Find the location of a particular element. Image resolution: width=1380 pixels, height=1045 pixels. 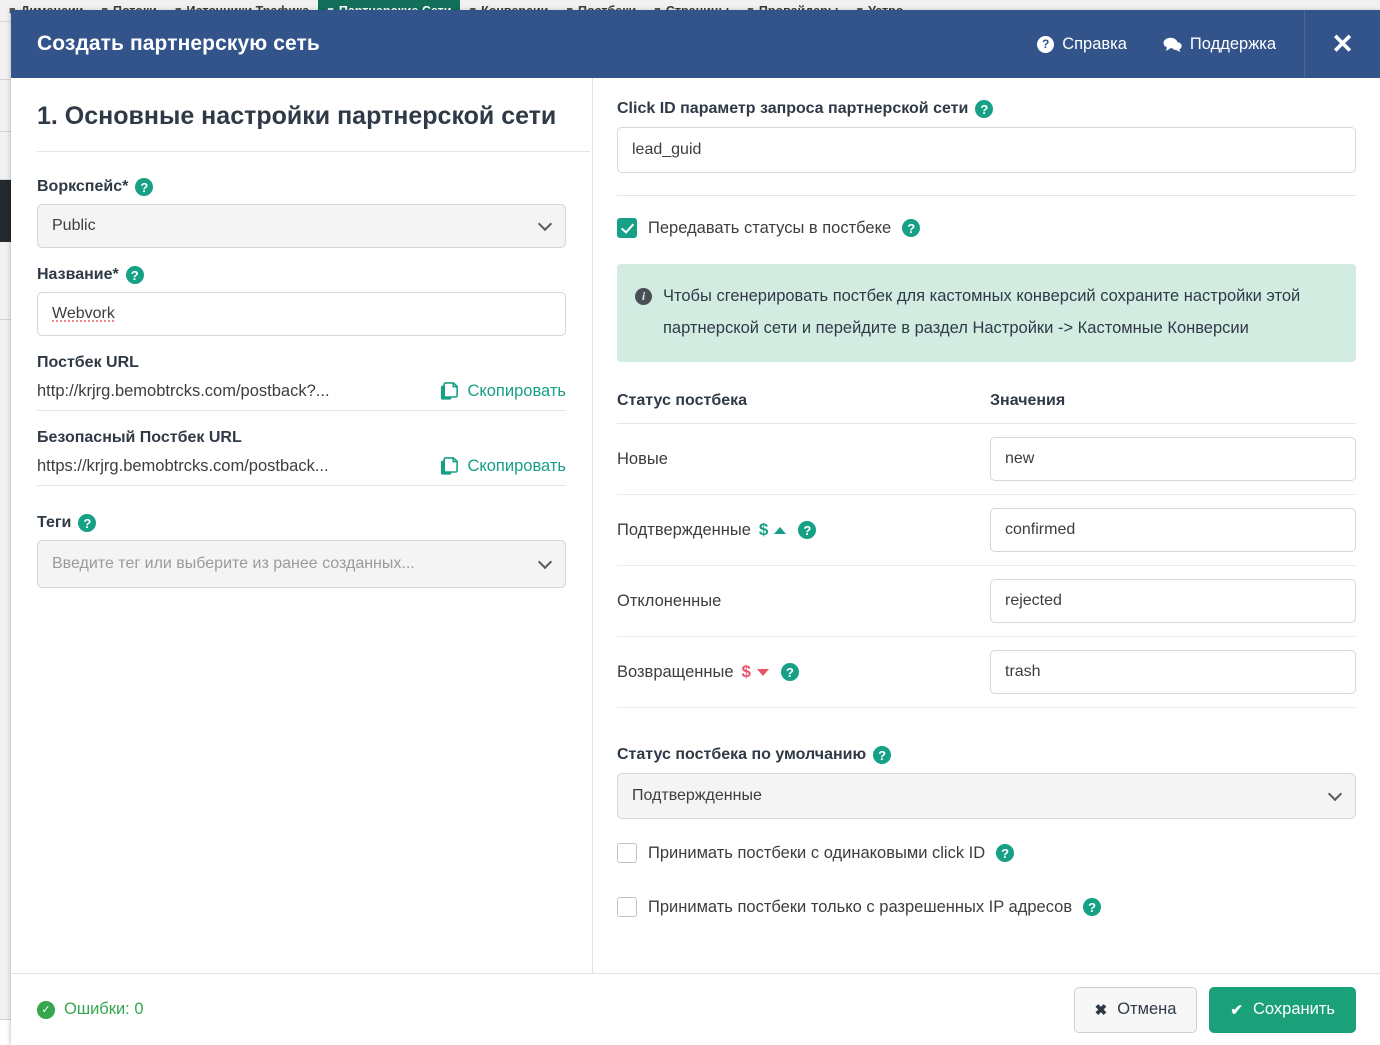

workspace-label: Воркспейс* ? is located at coordinates (301, 187).